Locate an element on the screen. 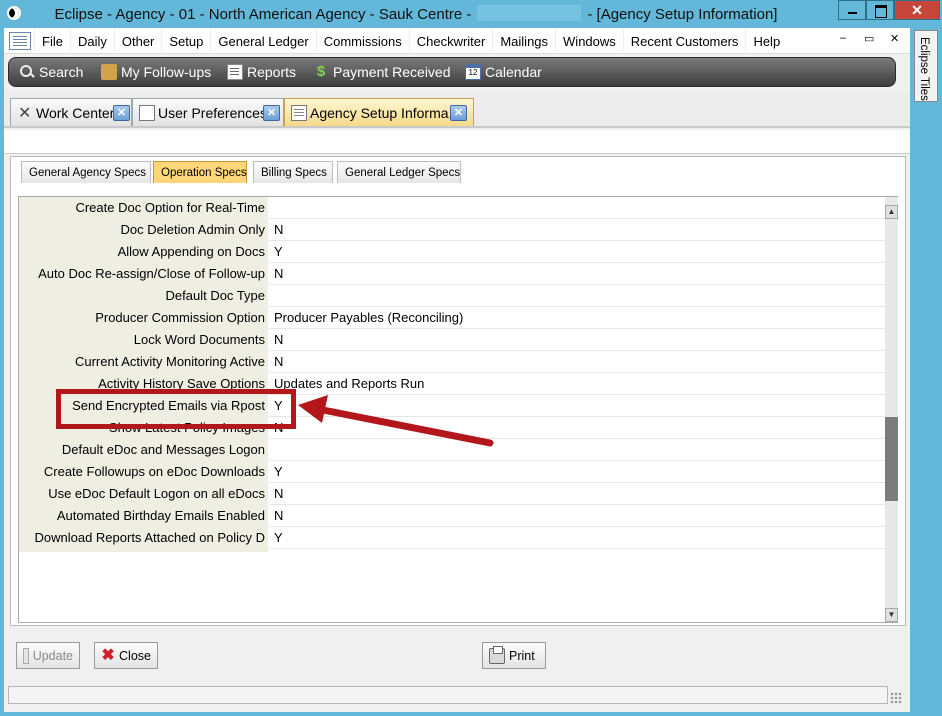 Image resolution: width=942 pixels, height=716 pixels. form-icon is located at coordinates (299, 112).